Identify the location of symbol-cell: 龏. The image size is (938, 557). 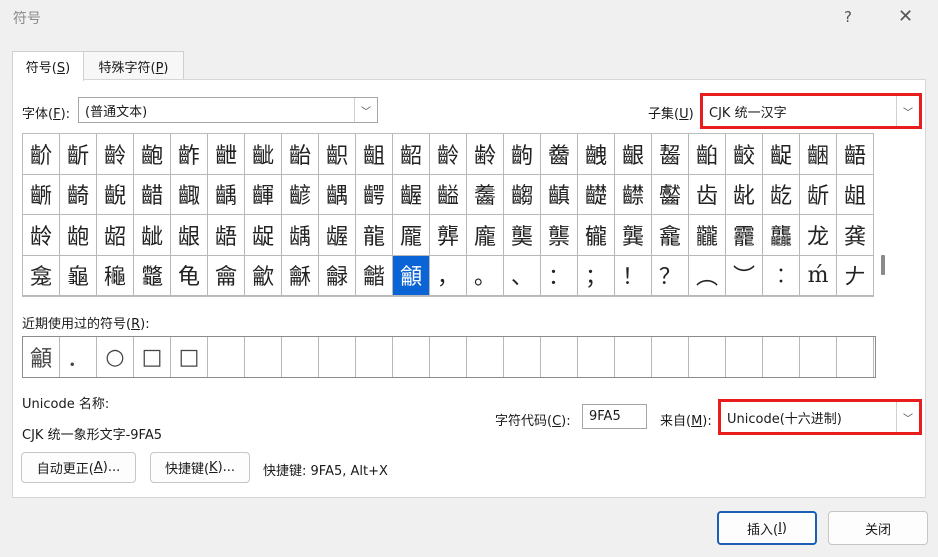
(448, 235).